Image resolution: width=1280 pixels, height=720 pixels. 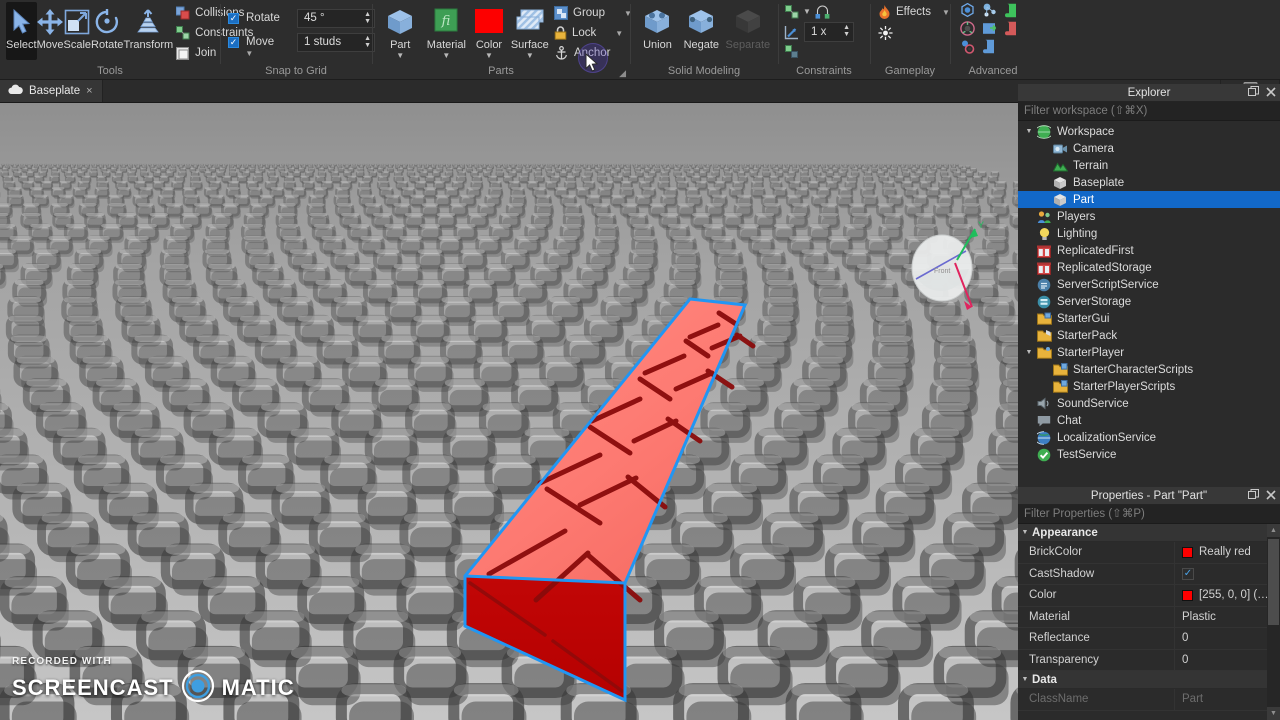 I want to click on explorer-item-starterplayerscripts: StarterPlayerScripts, so click(x=1149, y=386).